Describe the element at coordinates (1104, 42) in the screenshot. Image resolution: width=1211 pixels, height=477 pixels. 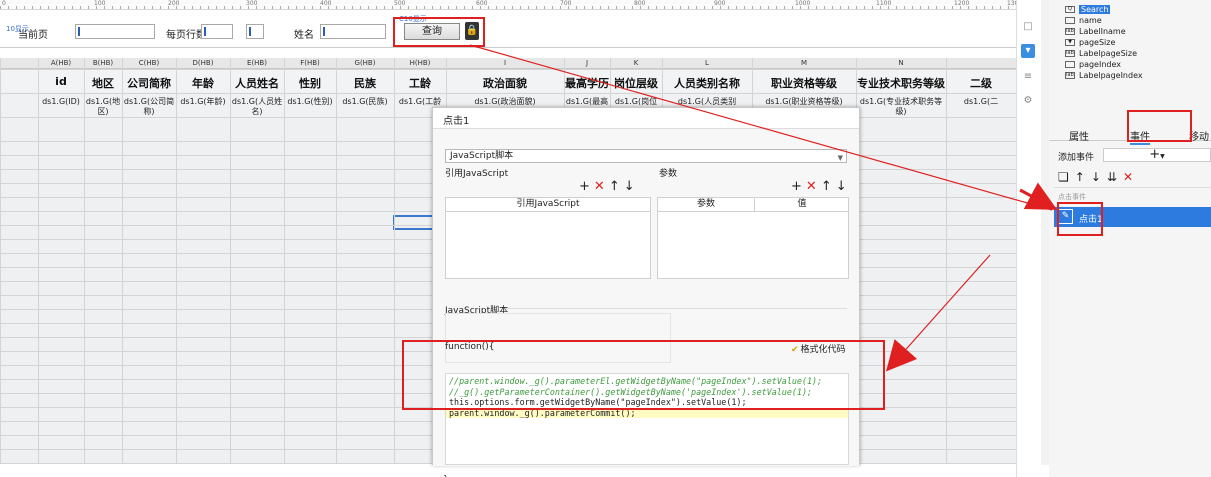
I see `widget-item-pagesize: ▼ pageSize` at that location.